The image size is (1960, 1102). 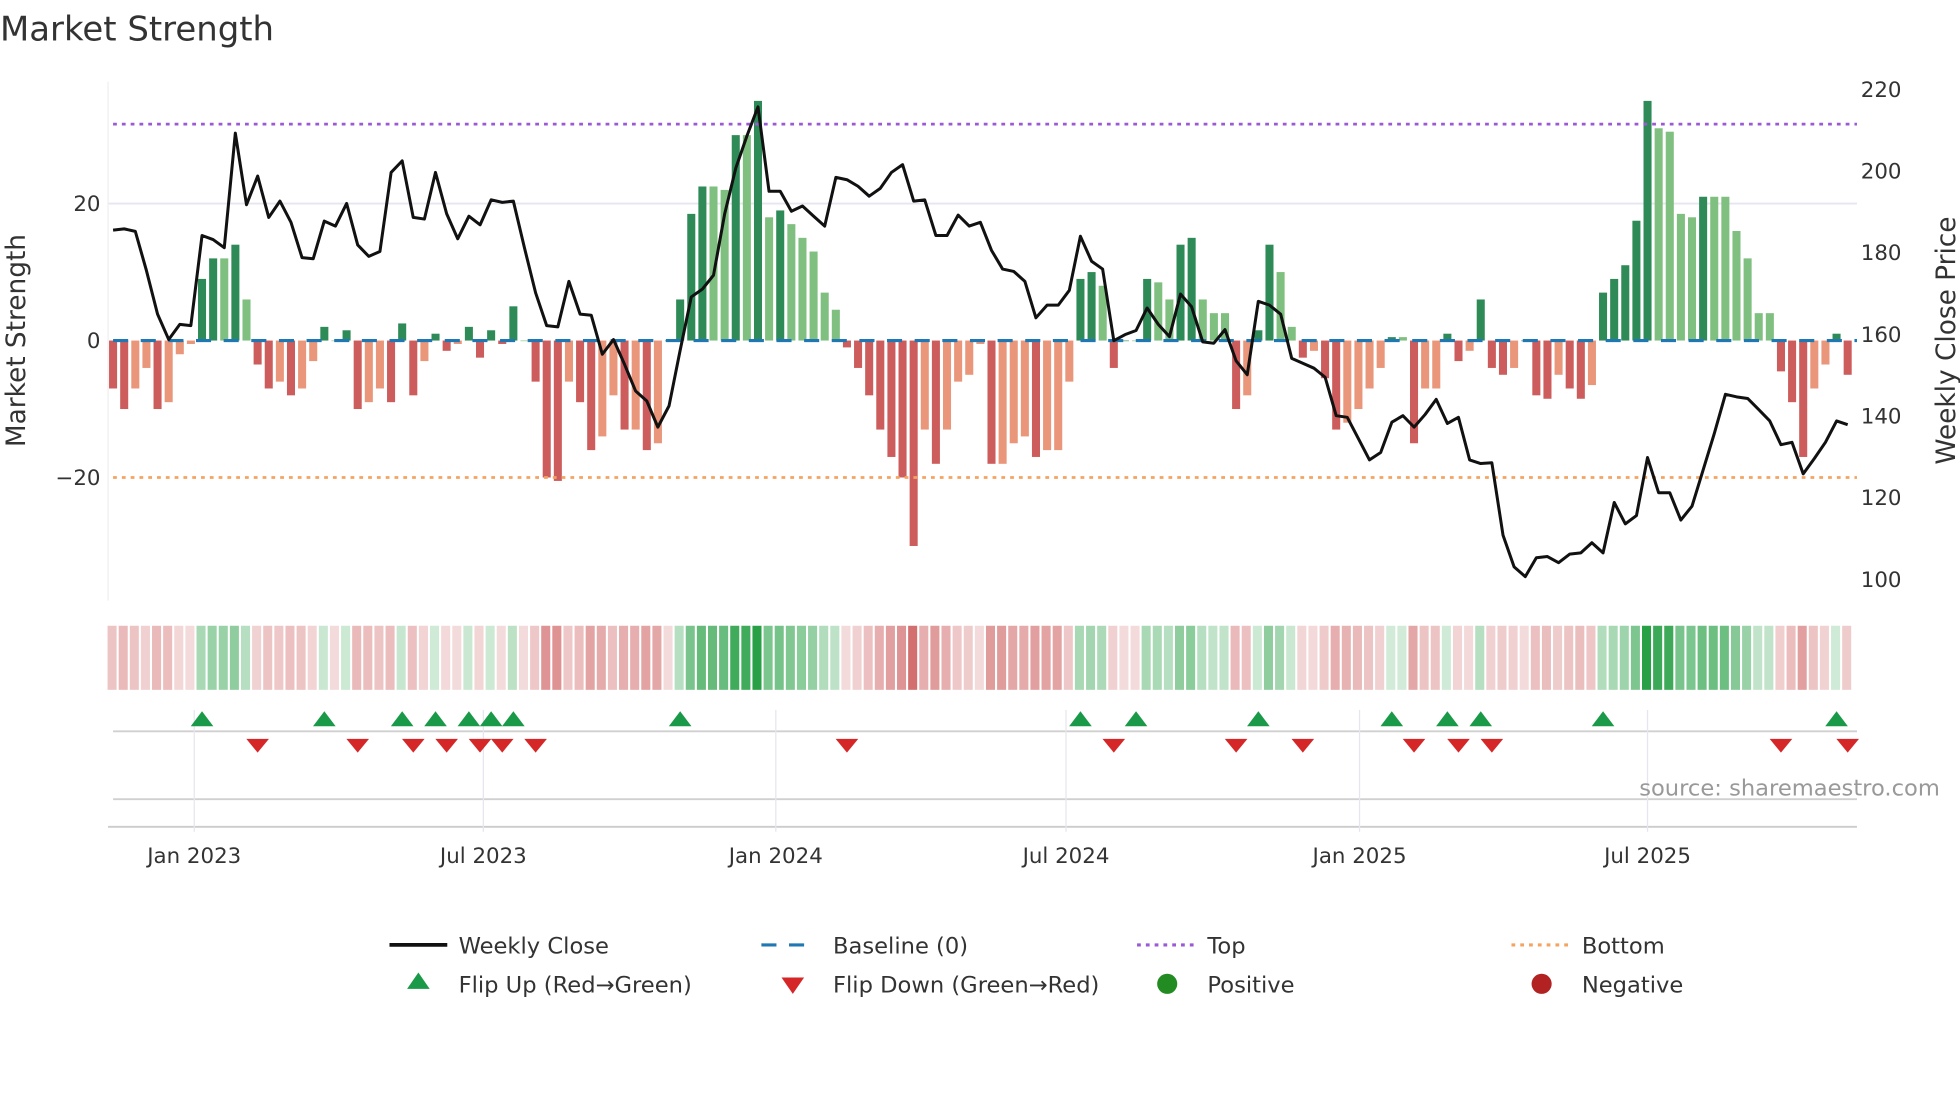 I want to click on y-tick-left: 0, so click(x=94, y=341).